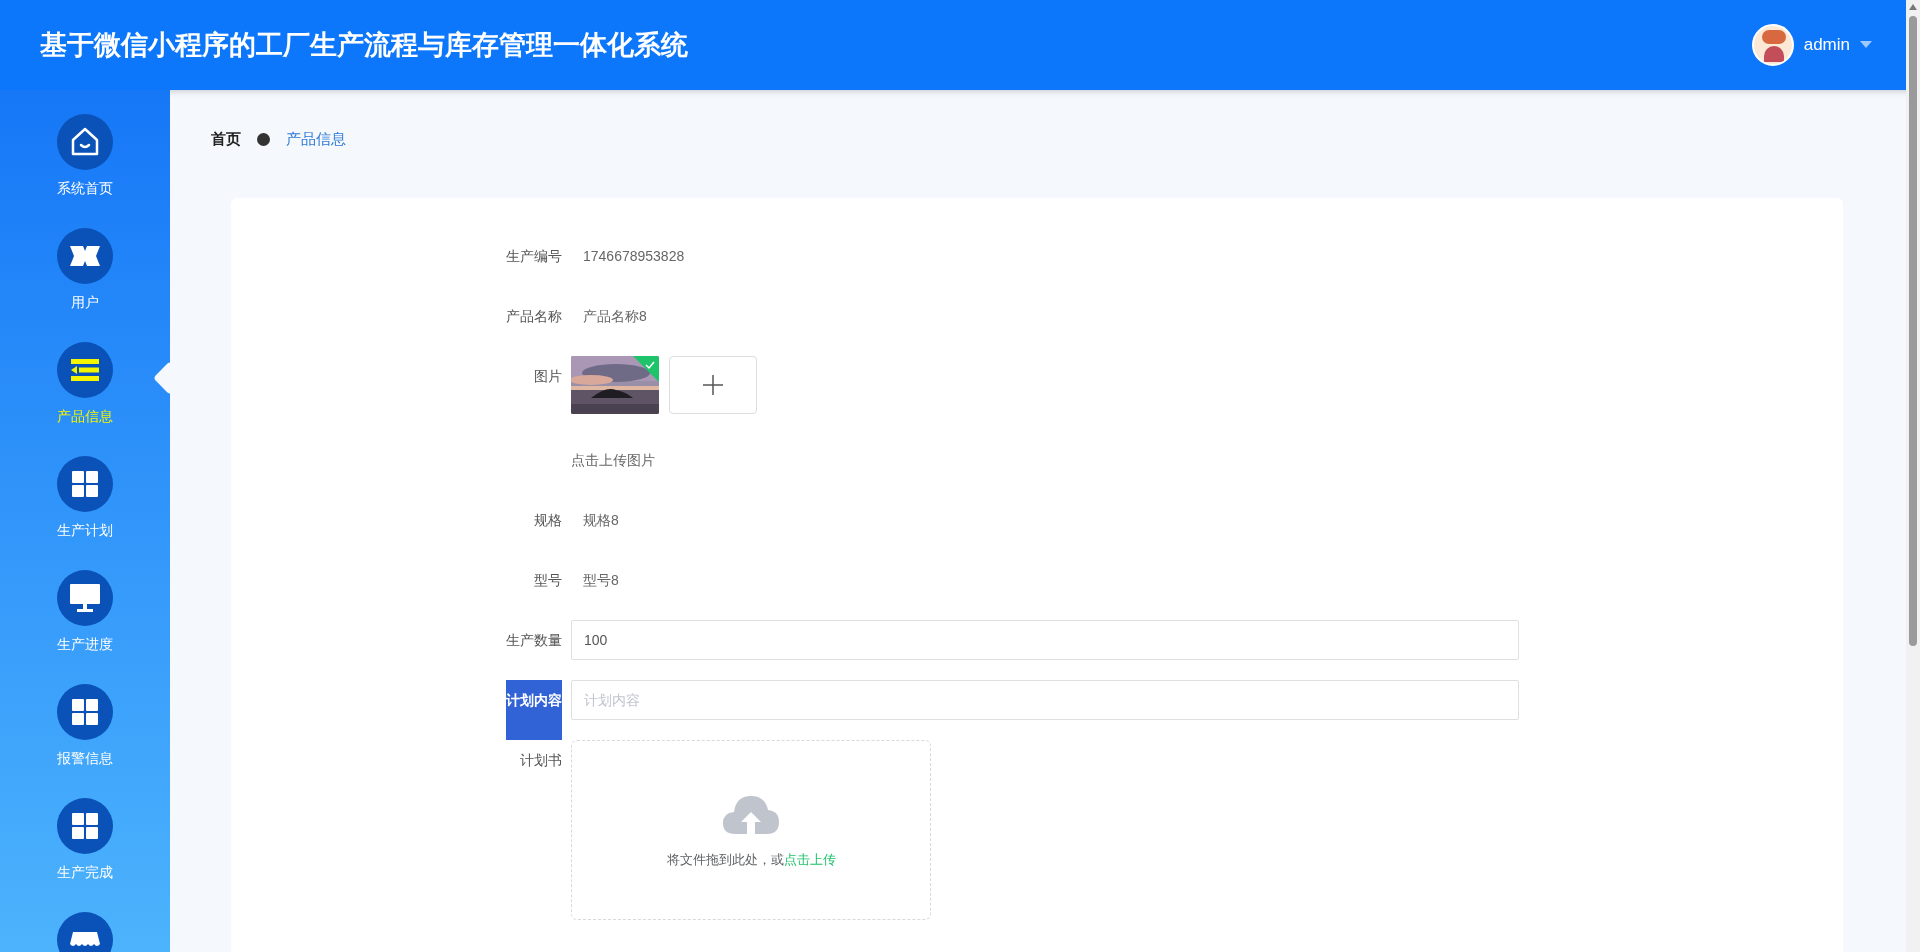 The image size is (1920, 952). I want to click on field-label: 生产数量, so click(534, 640).